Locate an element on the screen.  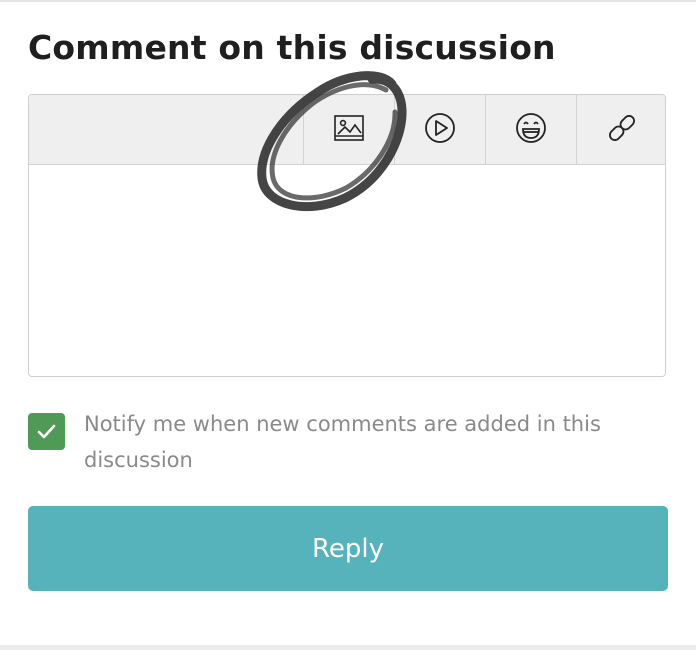
notify-checkbox is located at coordinates (46, 431).